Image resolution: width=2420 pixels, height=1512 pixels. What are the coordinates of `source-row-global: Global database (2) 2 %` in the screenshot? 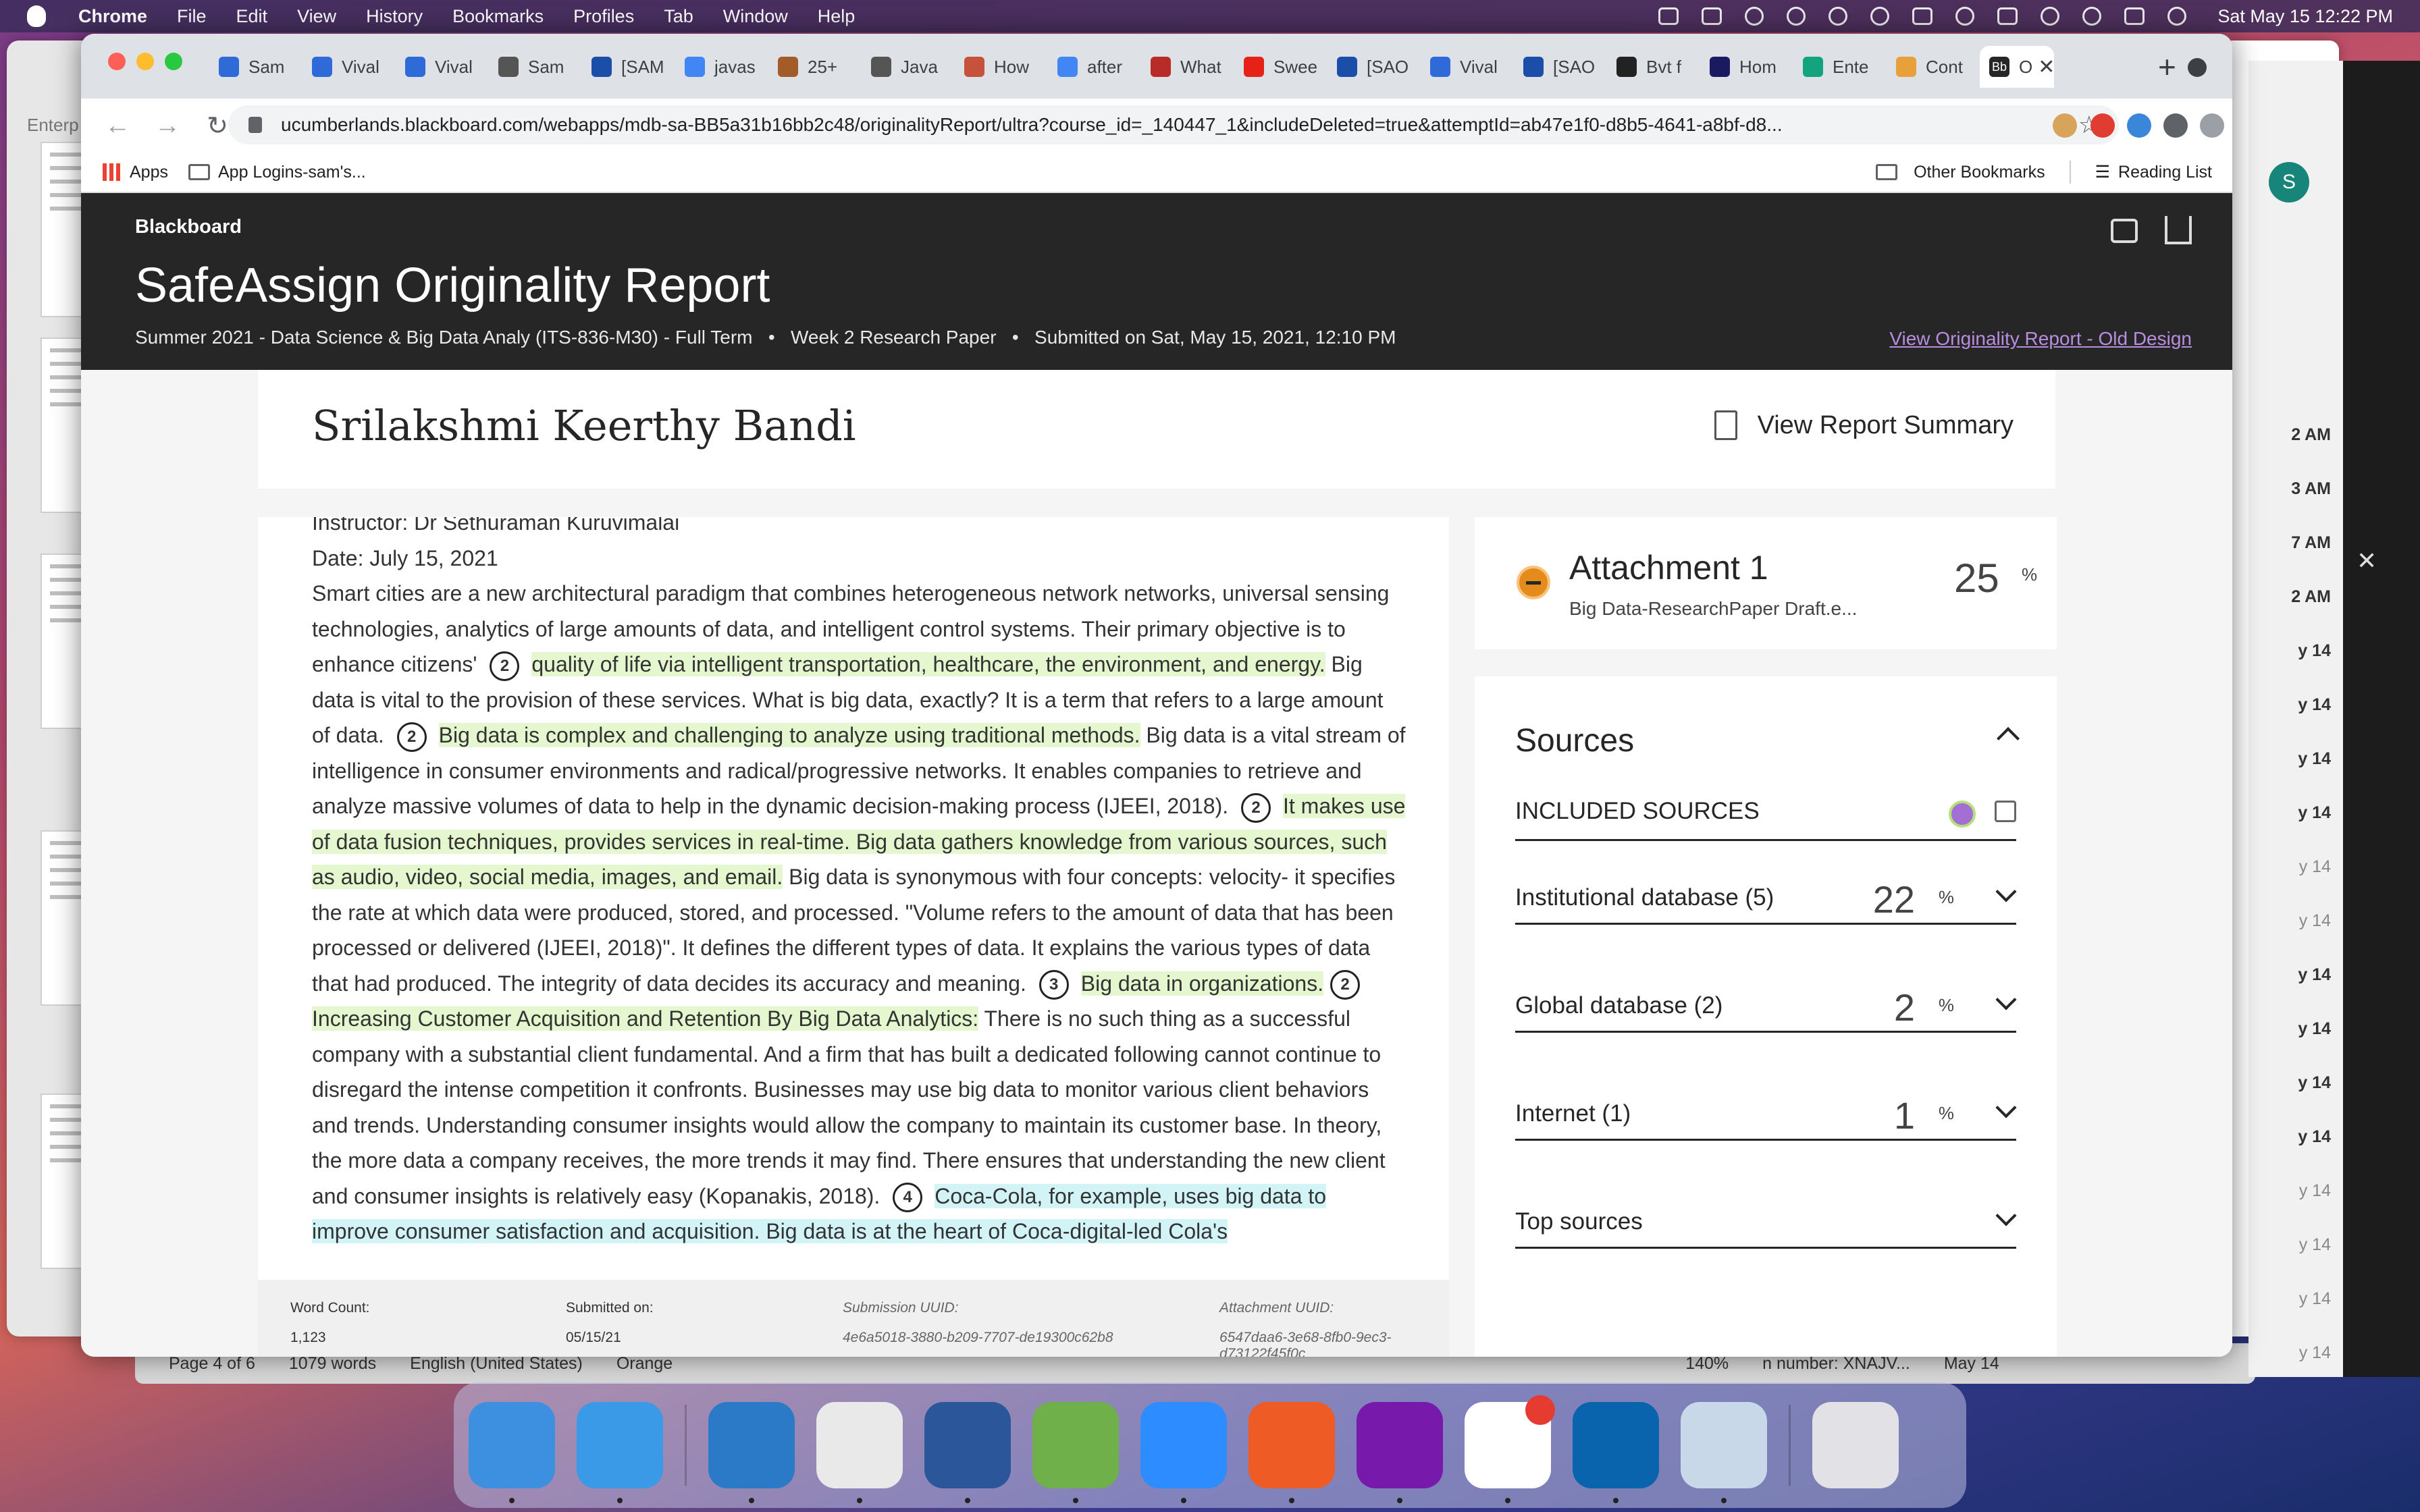 It's located at (1766, 999).